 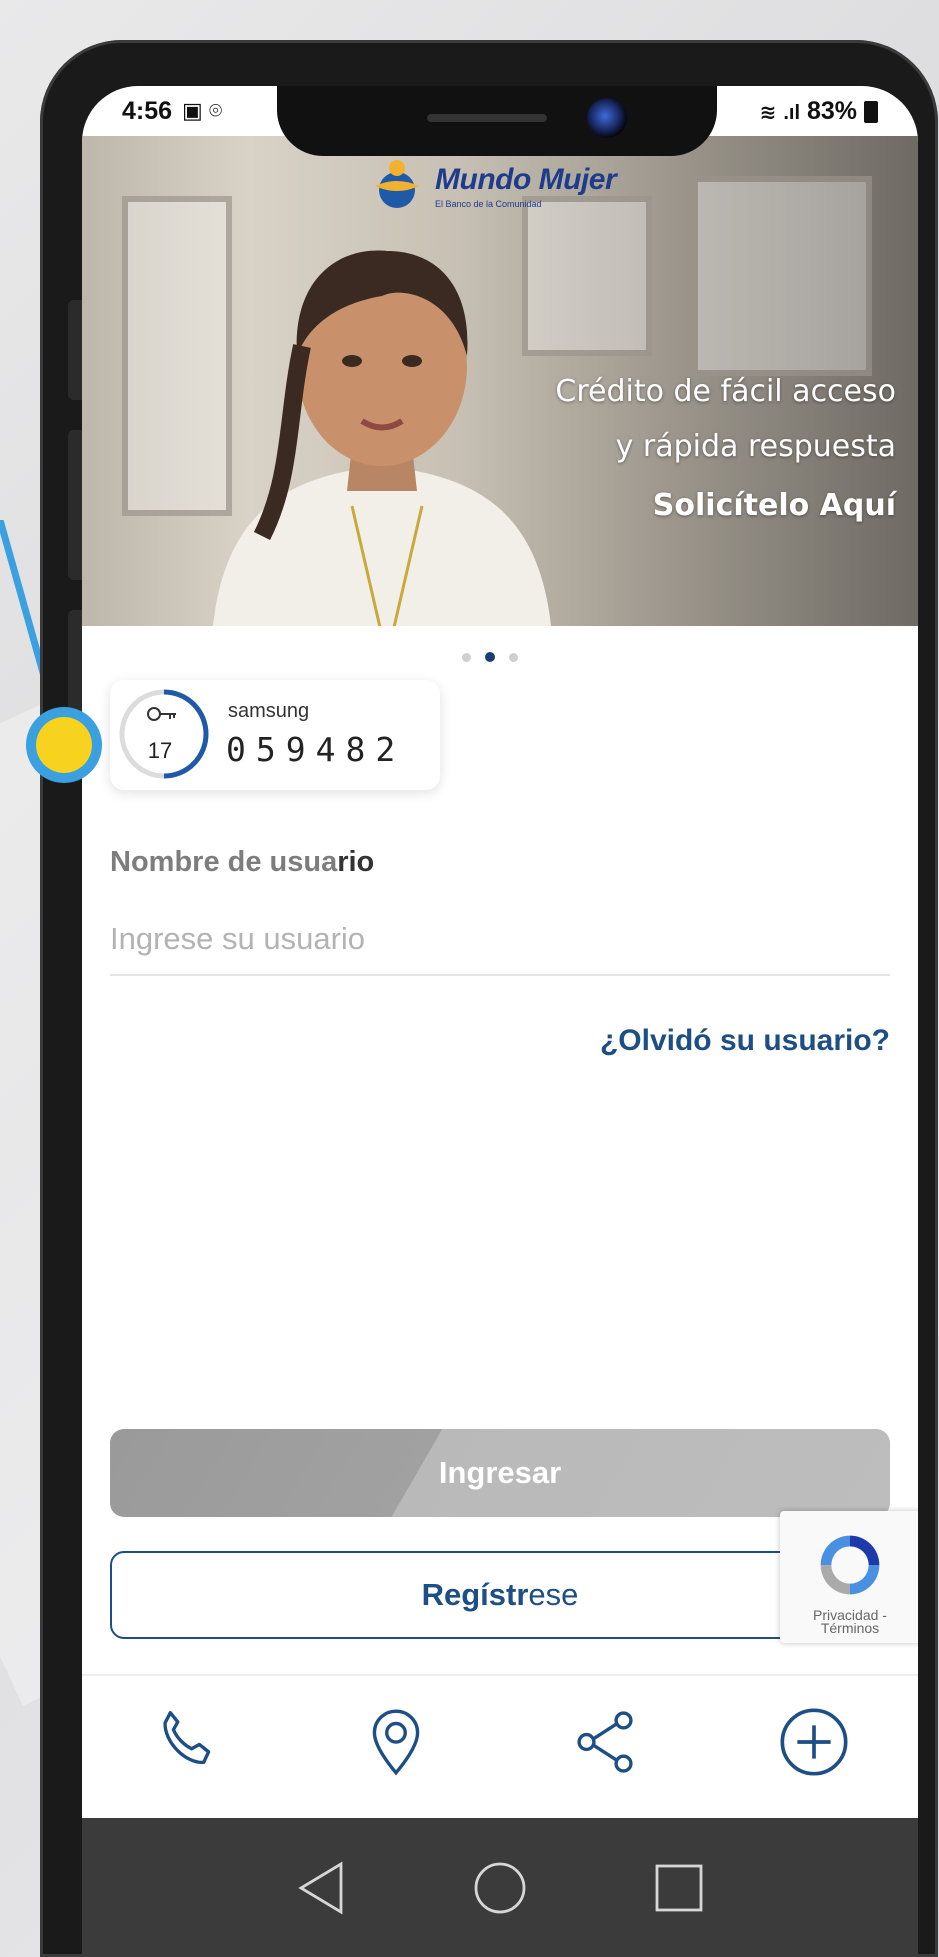 I want to click on status-indicators: ≋ .ıl 83%, so click(x=819, y=111).